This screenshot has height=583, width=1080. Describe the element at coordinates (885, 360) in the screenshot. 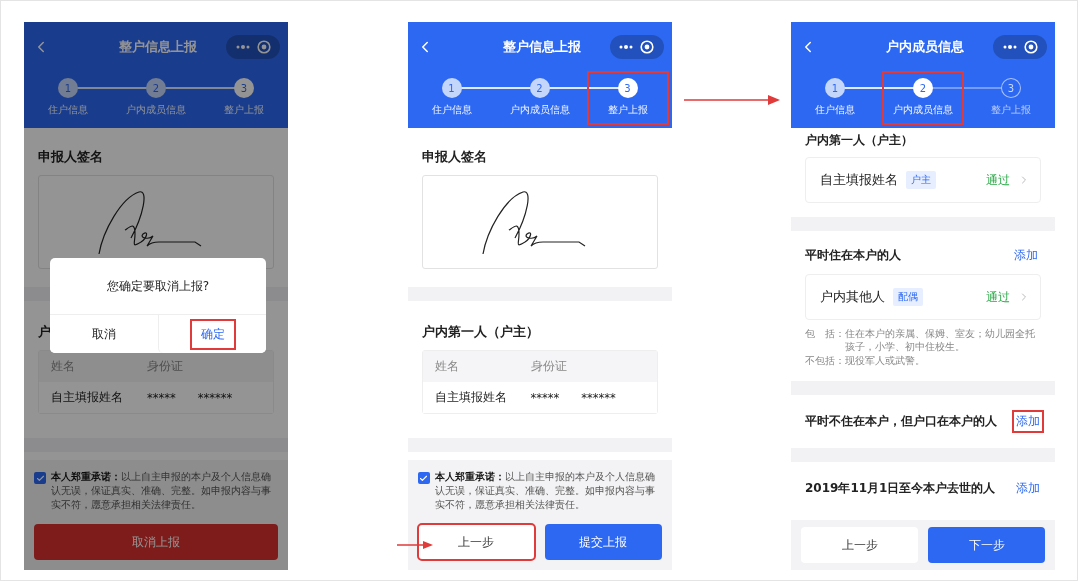

I see `note-text: 现役军人或武警。` at that location.